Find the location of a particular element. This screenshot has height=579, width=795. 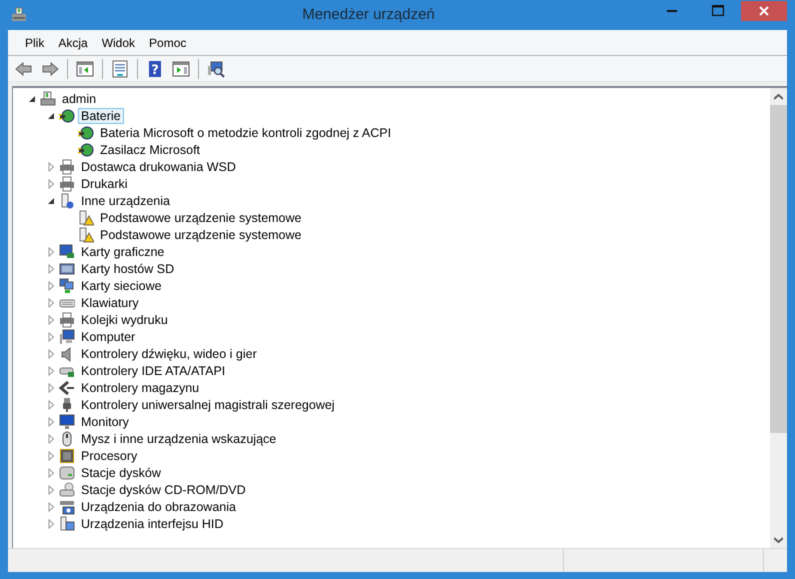

device-question-icon is located at coordinates (67, 200).